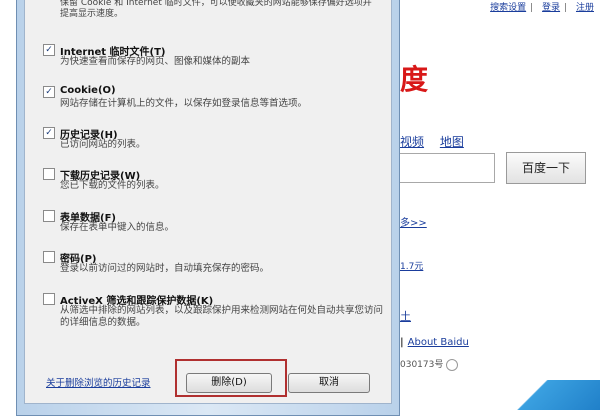 The height and width of the screenshot is (416, 600). Describe the element at coordinates (414, 79) in the screenshot. I see `baidu-logo-fragment: 度` at that location.